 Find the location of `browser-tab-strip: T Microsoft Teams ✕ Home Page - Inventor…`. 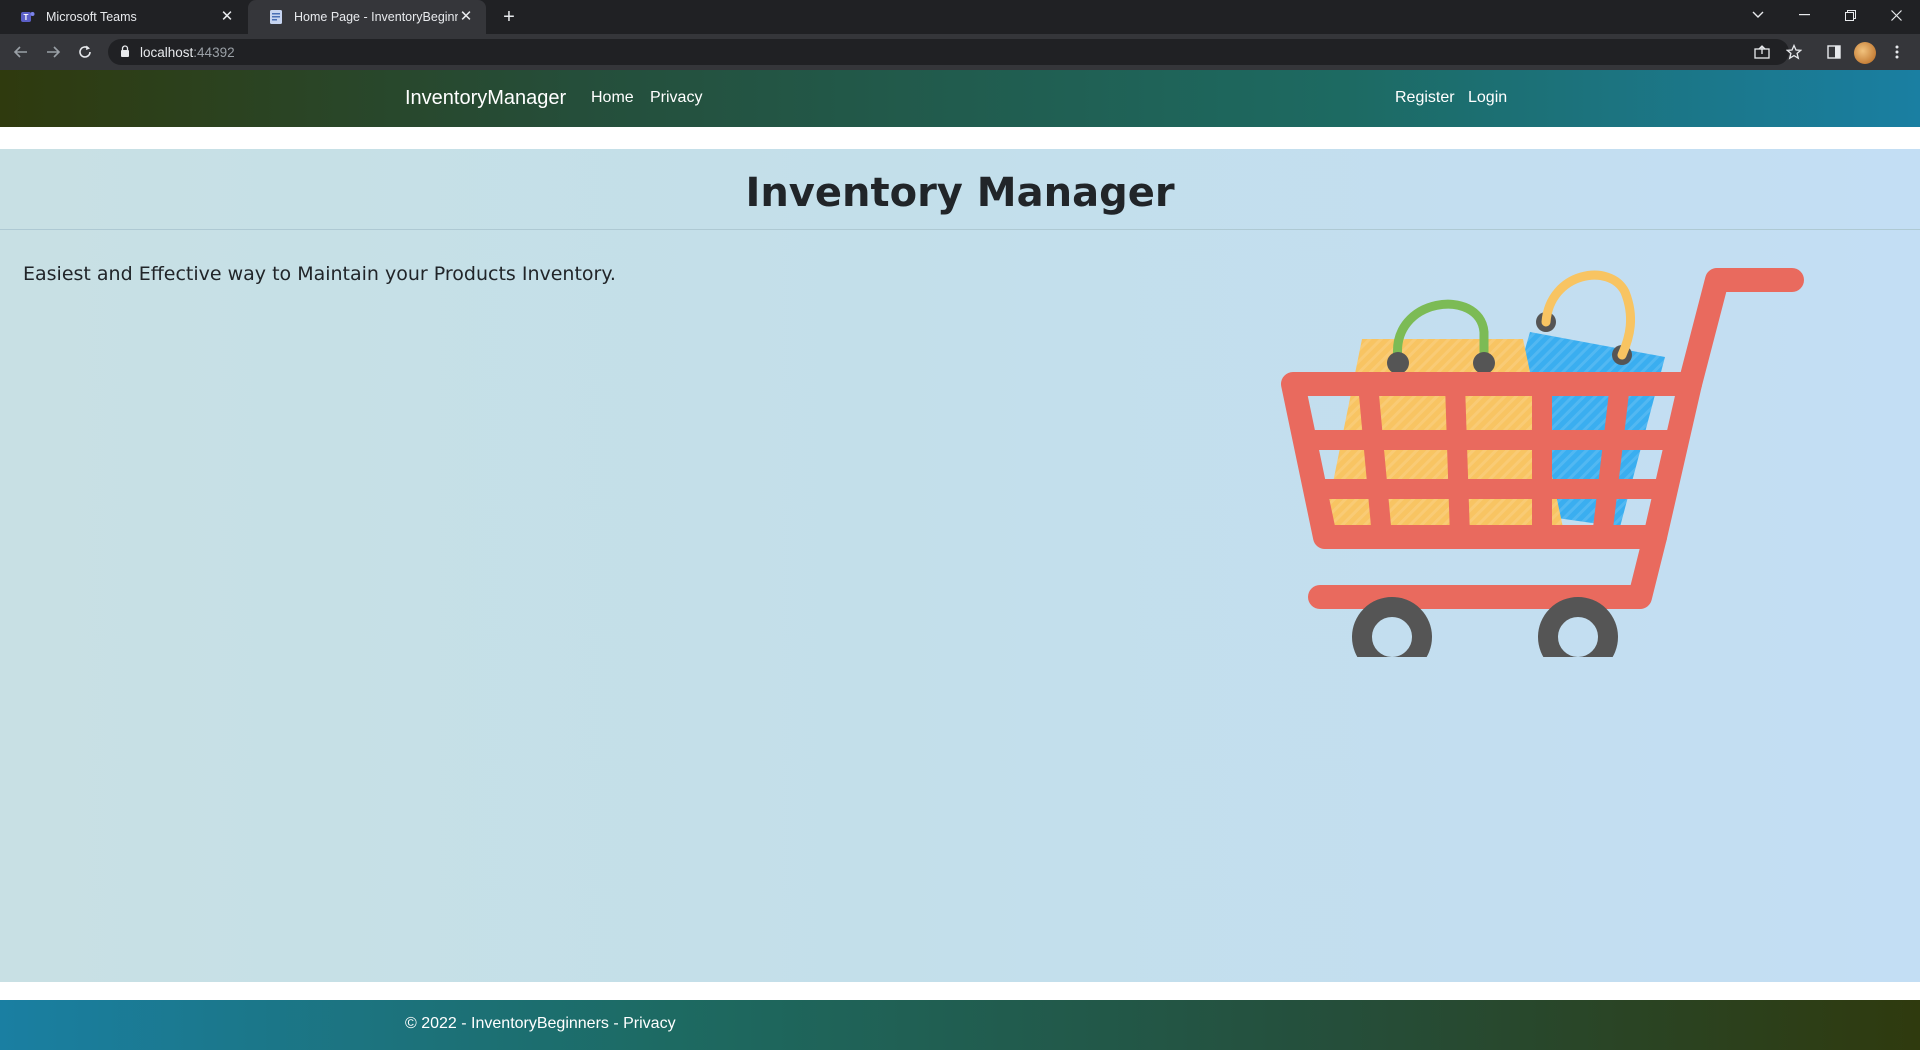

browser-tab-strip: T Microsoft Teams ✕ Home Page - Inventor… is located at coordinates (960, 17).